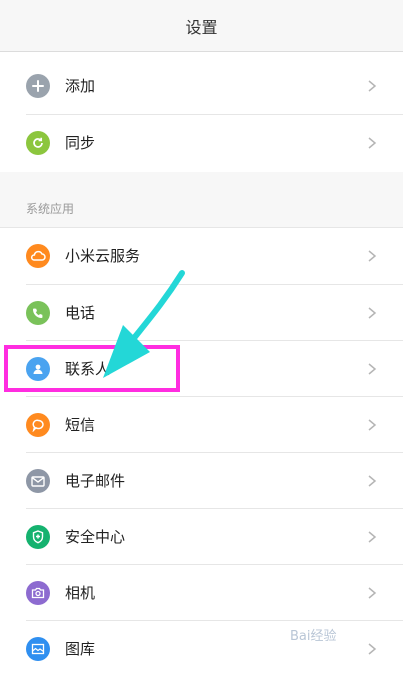 This screenshot has width=403, height=677. I want to click on settings-item-gallery: 图库, so click(201, 649).